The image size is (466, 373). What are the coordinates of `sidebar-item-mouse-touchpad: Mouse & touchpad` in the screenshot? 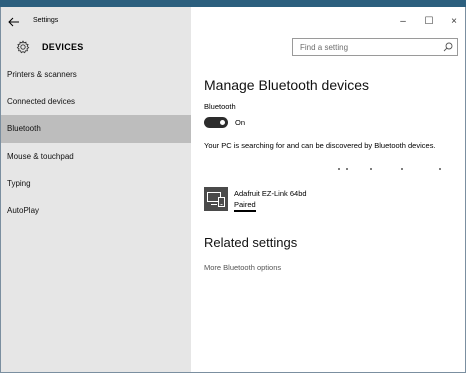 It's located at (96, 157).